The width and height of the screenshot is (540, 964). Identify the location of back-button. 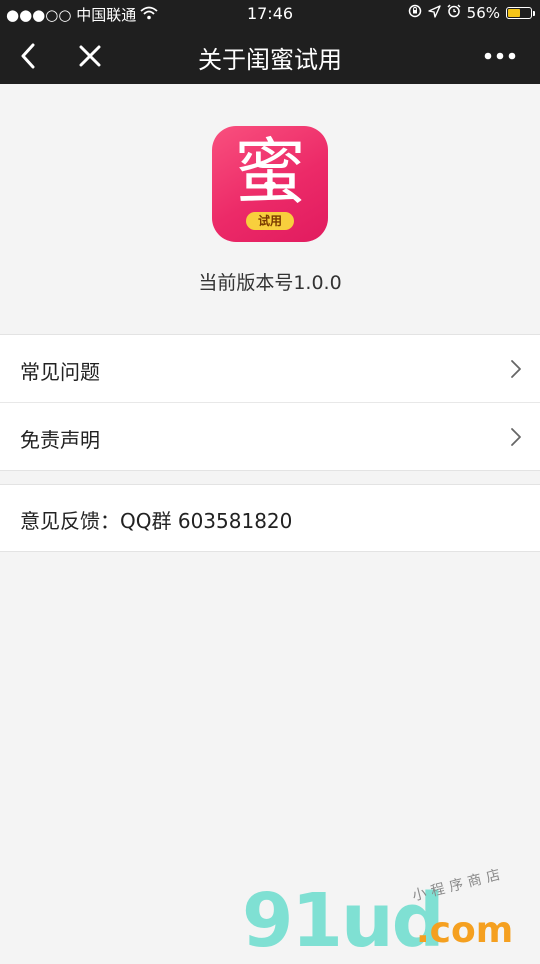
(28, 56).